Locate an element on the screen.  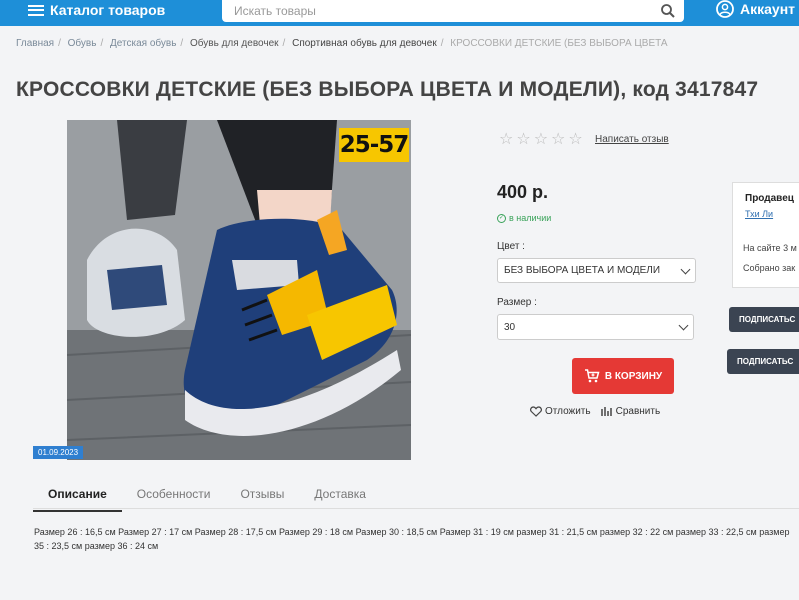
account-button: Аккаунт is located at coordinates (755, 9).